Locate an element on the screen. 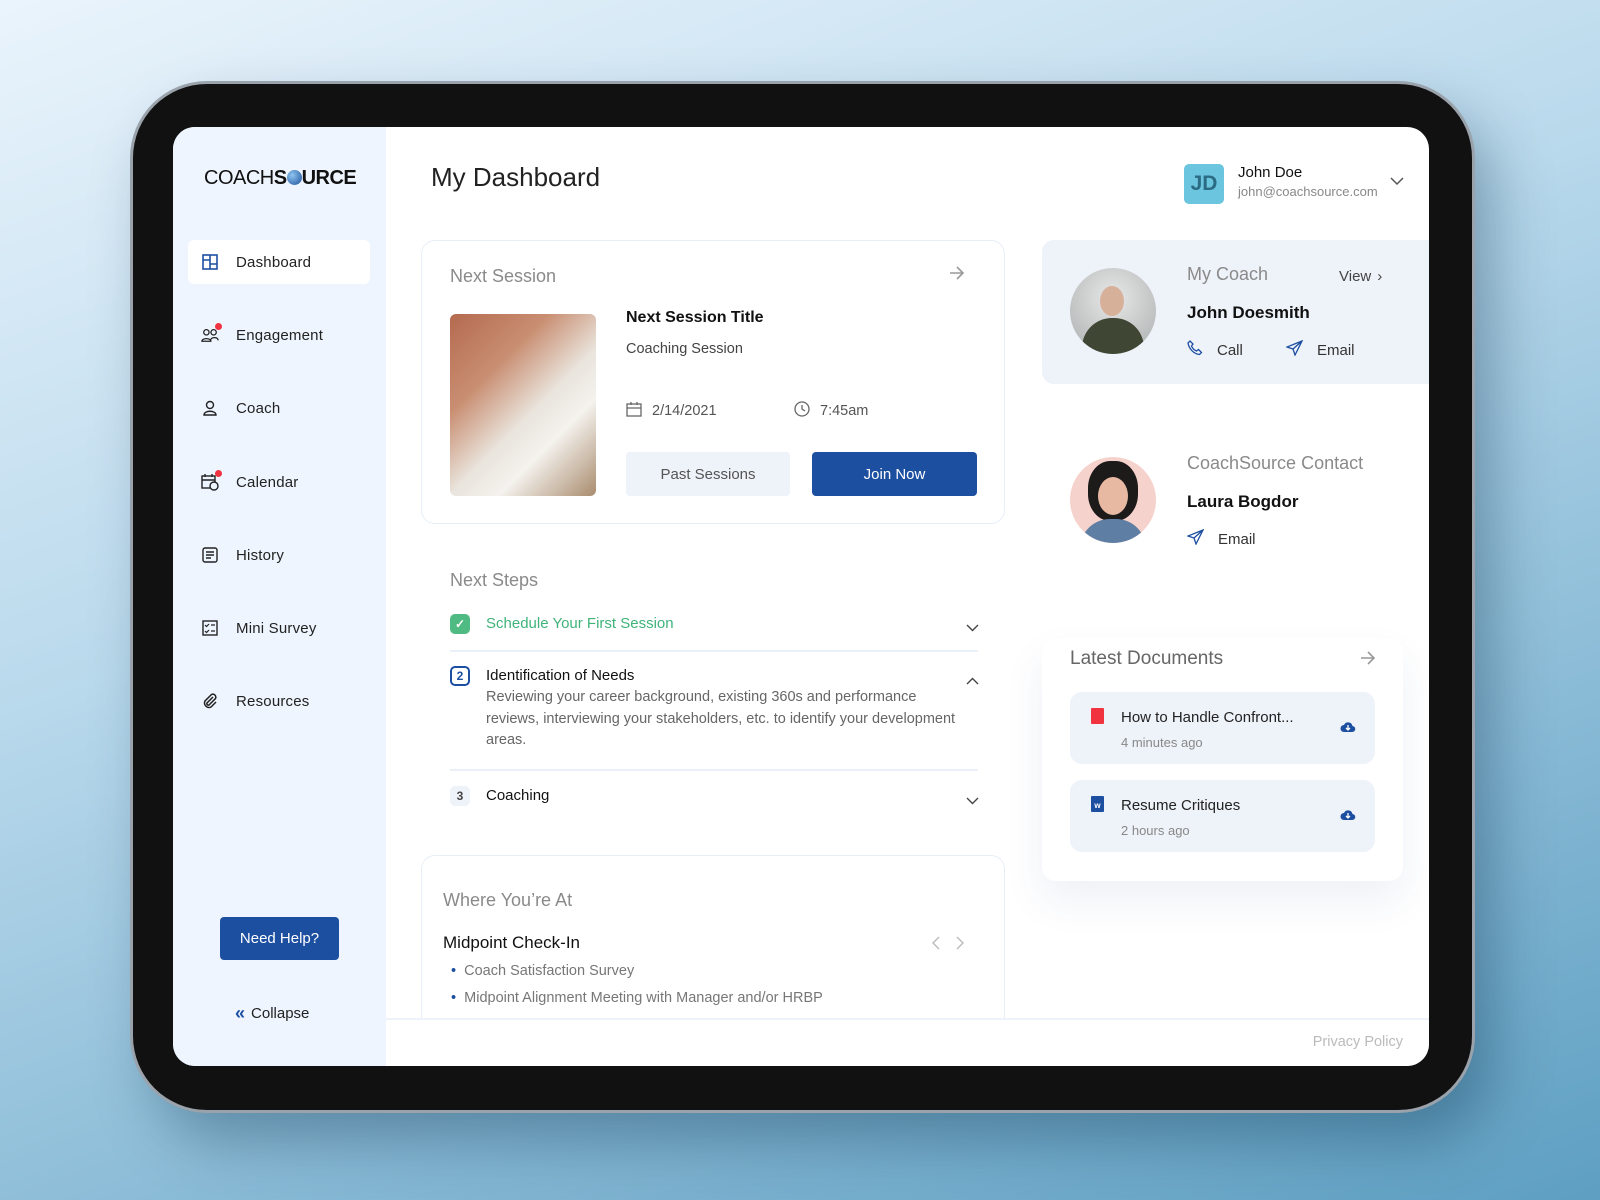 The height and width of the screenshot is (1200, 1600). sidebar-item-resources: Resources is located at coordinates (279, 701).